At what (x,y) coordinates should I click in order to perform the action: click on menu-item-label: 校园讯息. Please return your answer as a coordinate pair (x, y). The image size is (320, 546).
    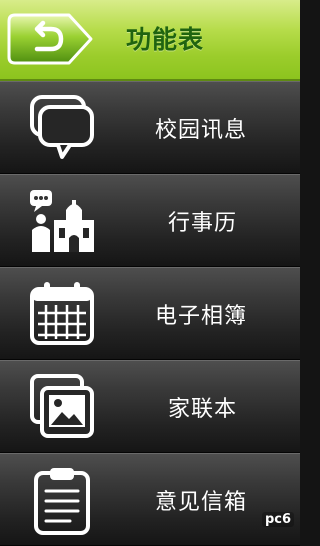
    Looking at the image, I should click on (201, 130).